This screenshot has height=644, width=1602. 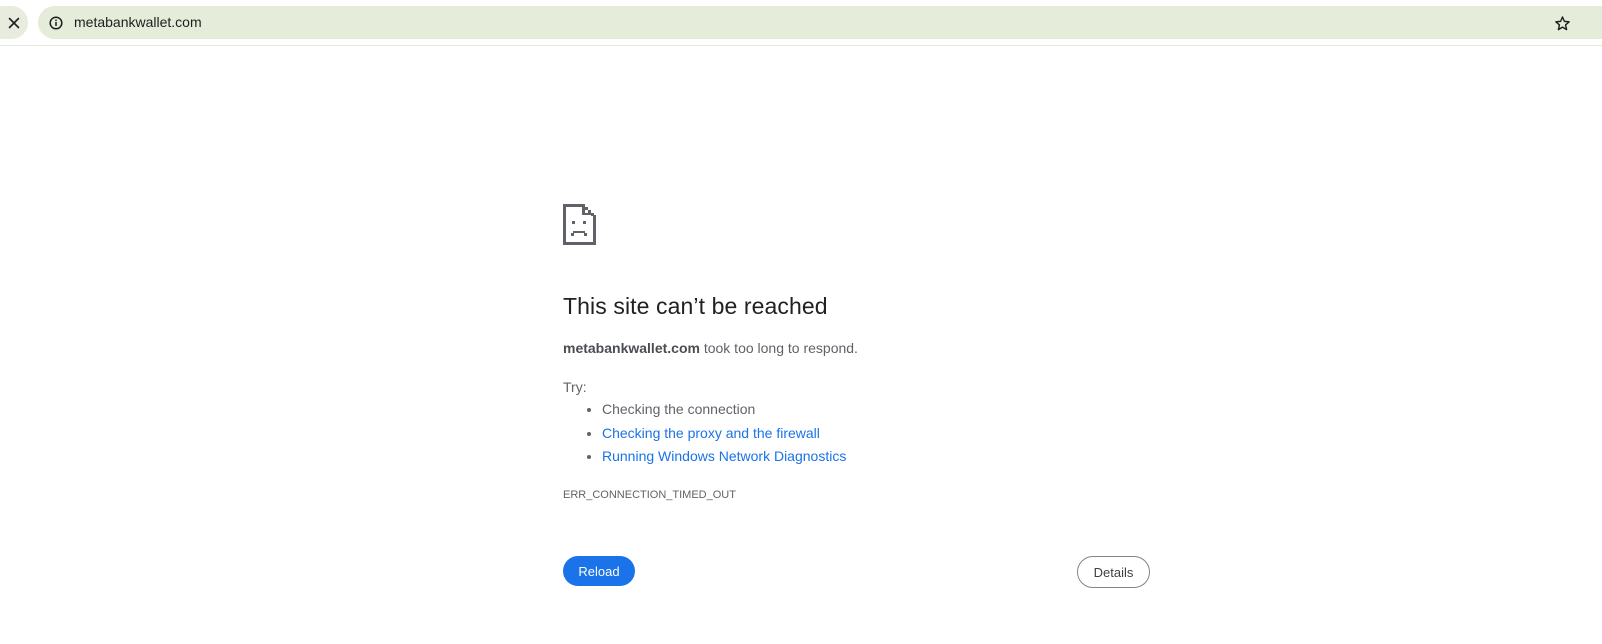 What do you see at coordinates (711, 433) in the screenshot?
I see `check-proxy-link: Checking the proxy and the firewall` at bounding box center [711, 433].